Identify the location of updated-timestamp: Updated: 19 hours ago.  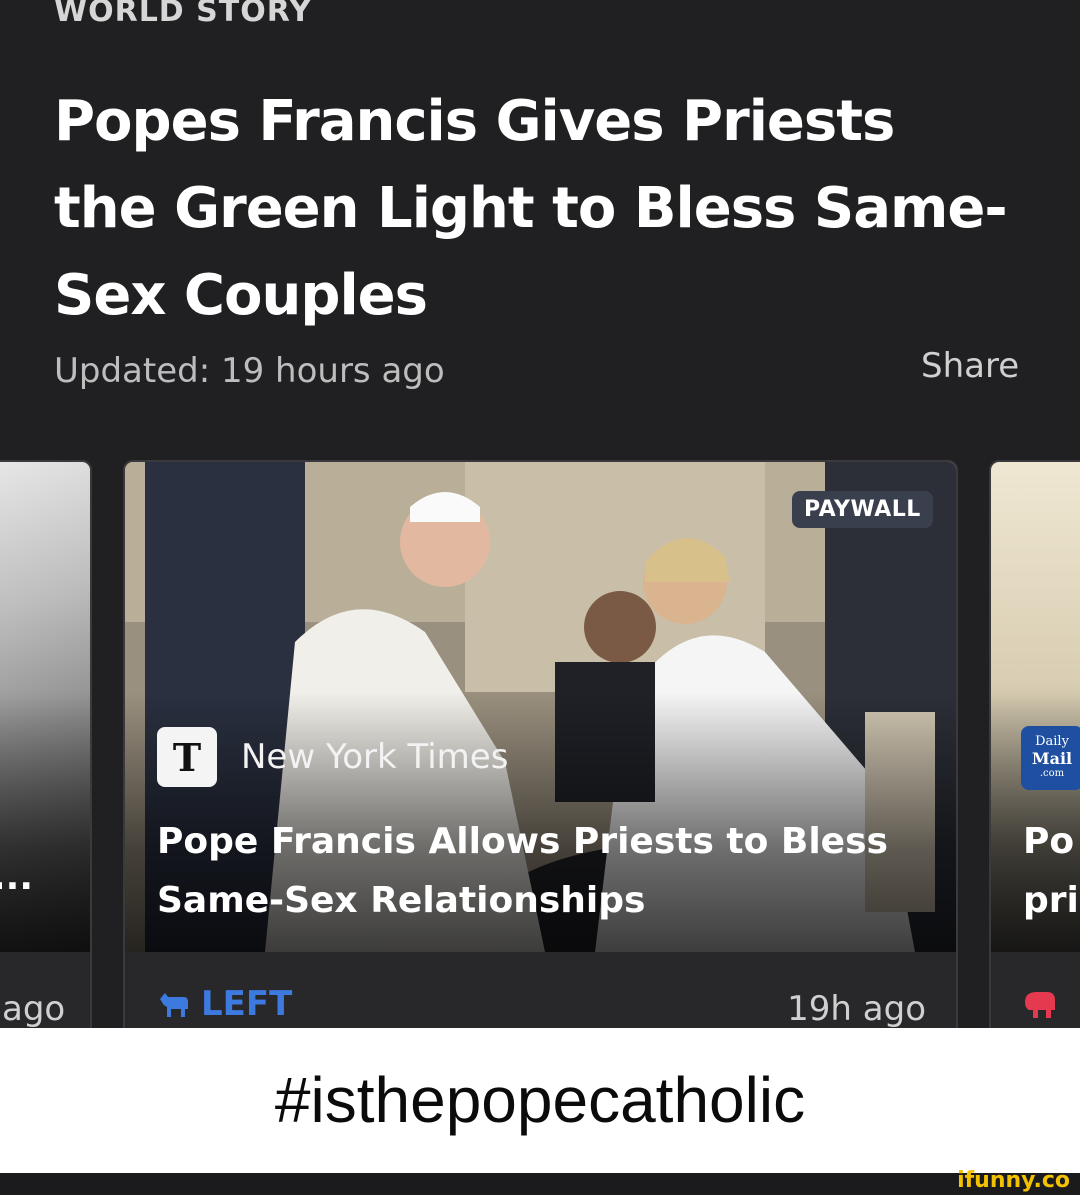
(249, 371).